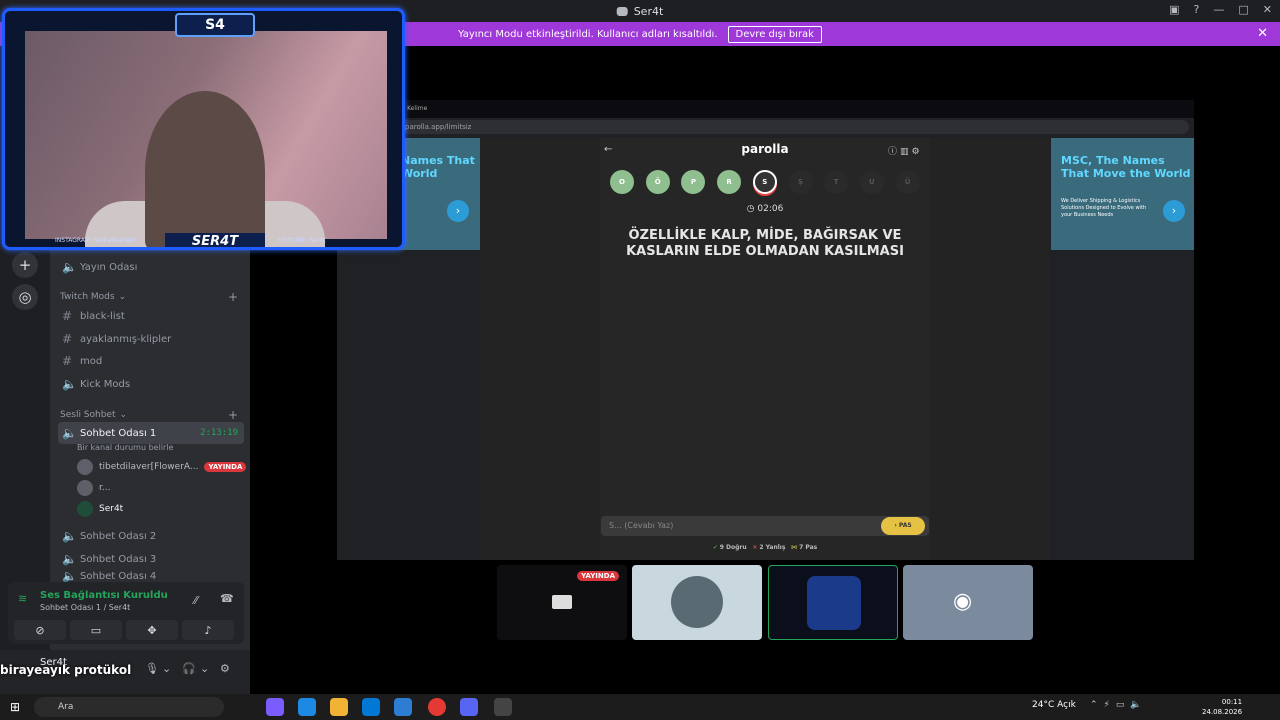  Describe the element at coordinates (1043, 705) in the screenshot. I see `weather-temp: 24°C` at that location.